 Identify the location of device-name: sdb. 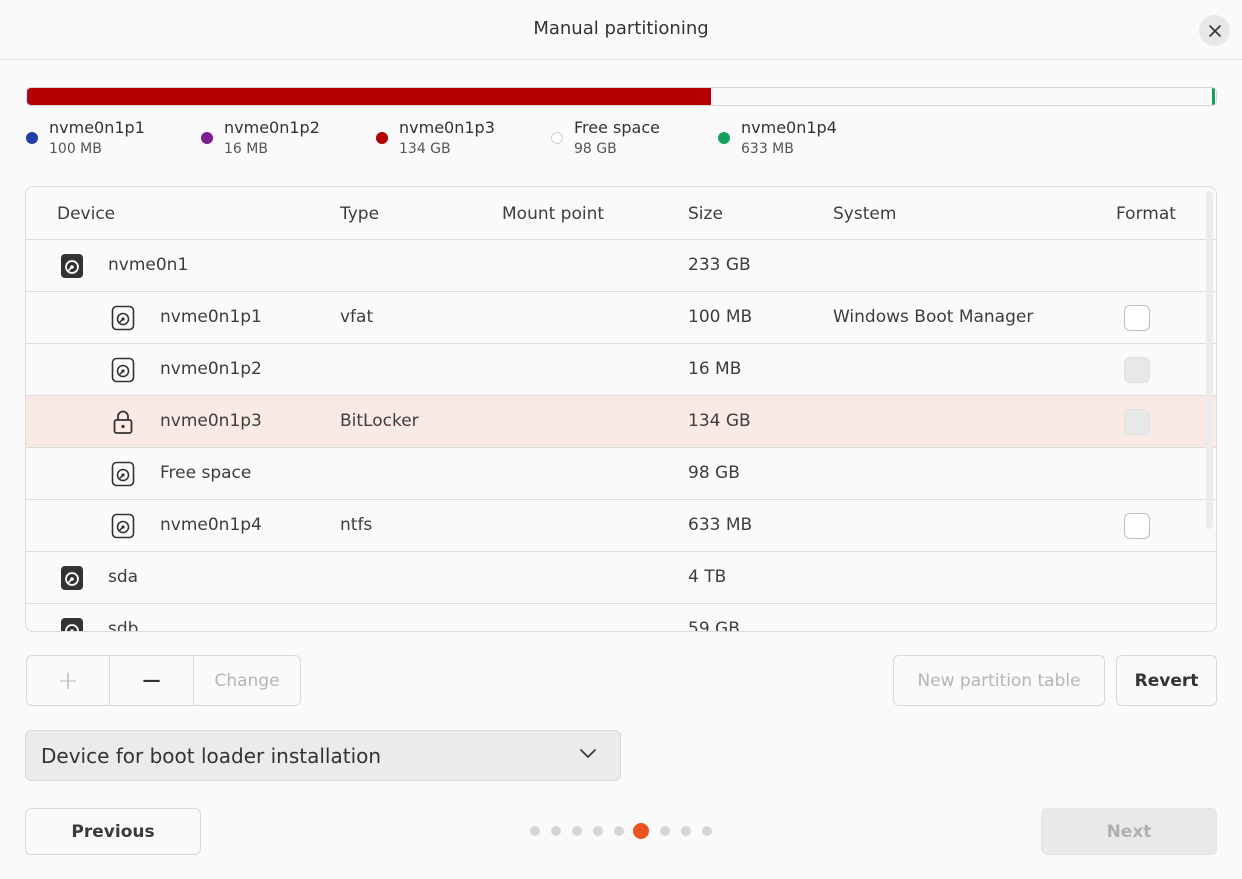
(123, 625).